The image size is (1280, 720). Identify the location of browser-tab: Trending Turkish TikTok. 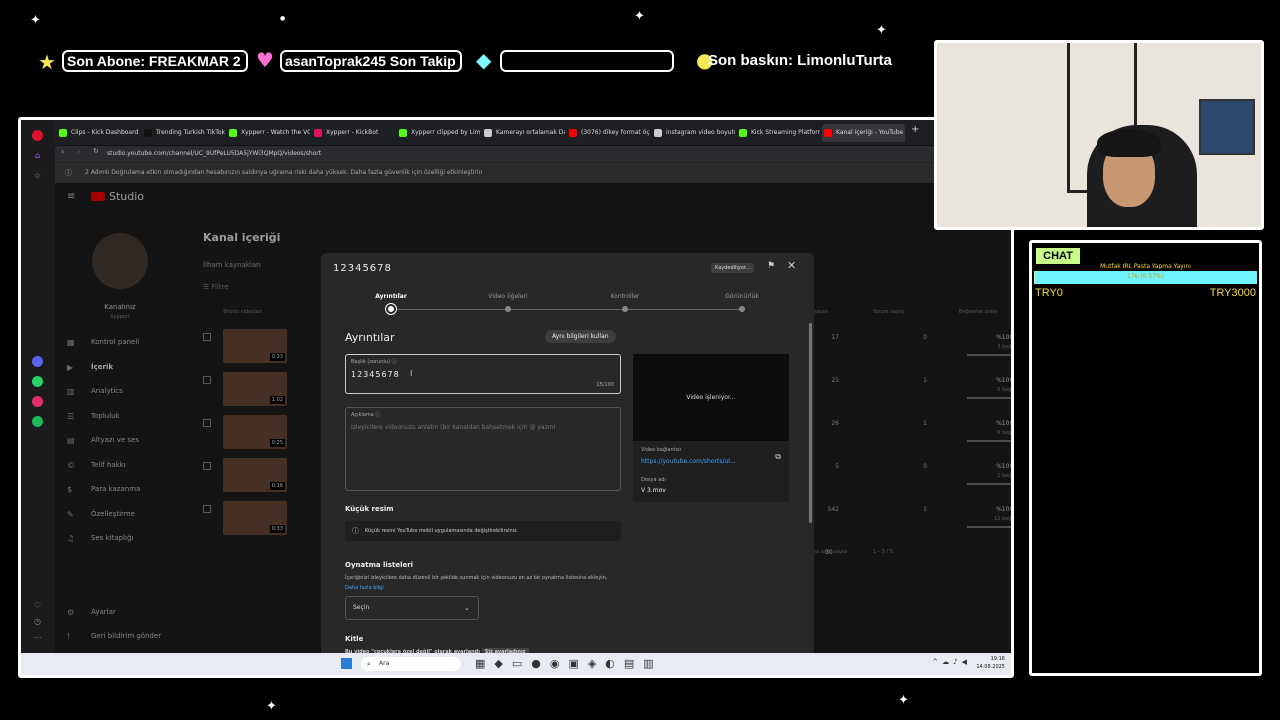
(183, 133).